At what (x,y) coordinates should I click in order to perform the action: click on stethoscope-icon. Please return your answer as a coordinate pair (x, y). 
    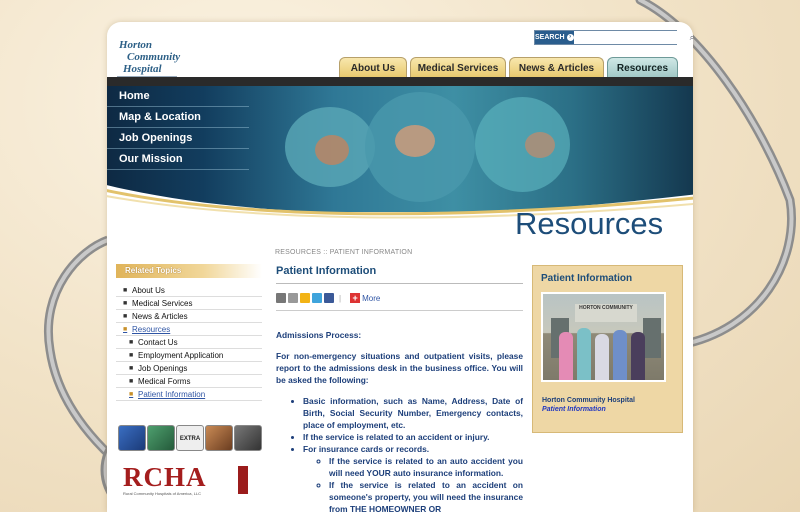
    Looking at the image, I should click on (132, 438).